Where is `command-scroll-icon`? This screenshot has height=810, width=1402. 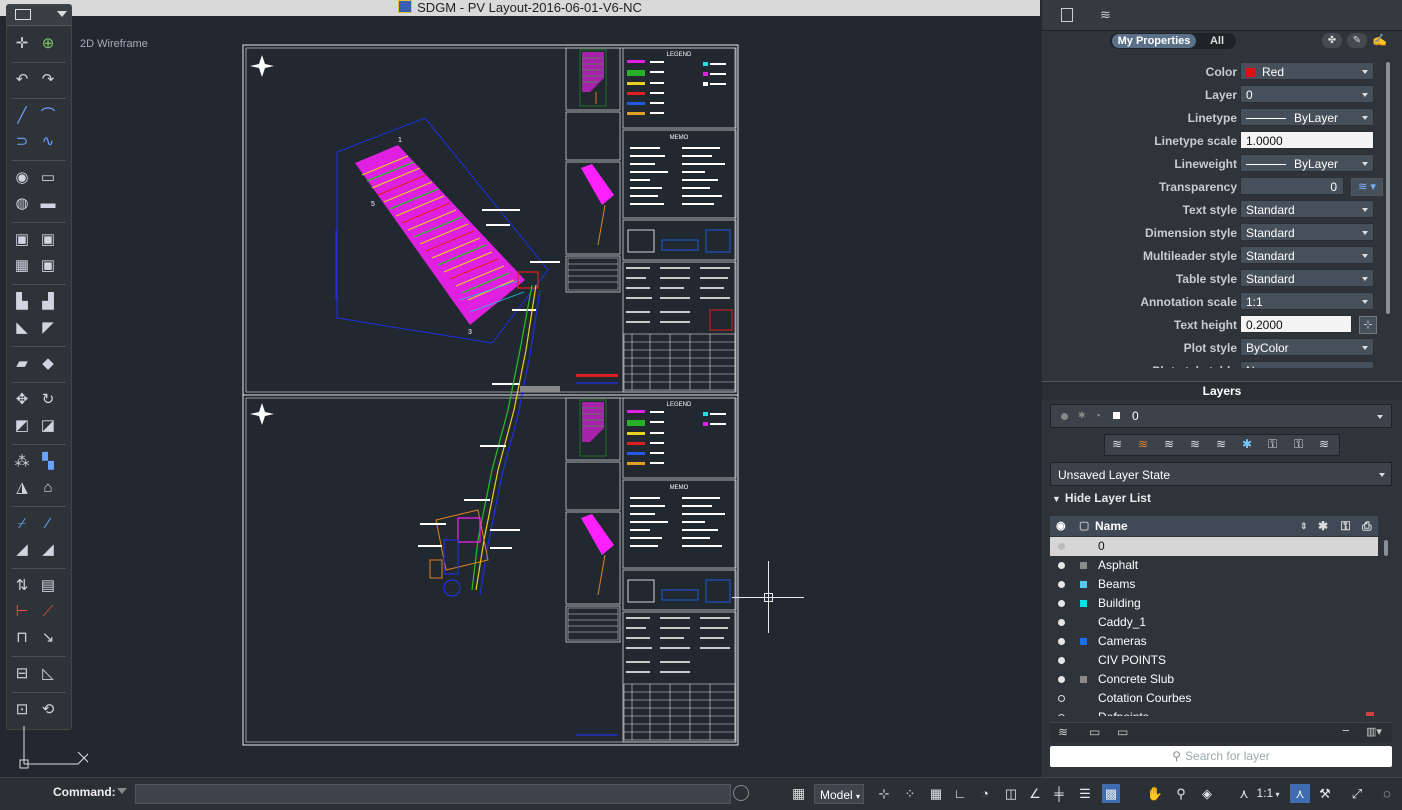
command-scroll-icon is located at coordinates (741, 793).